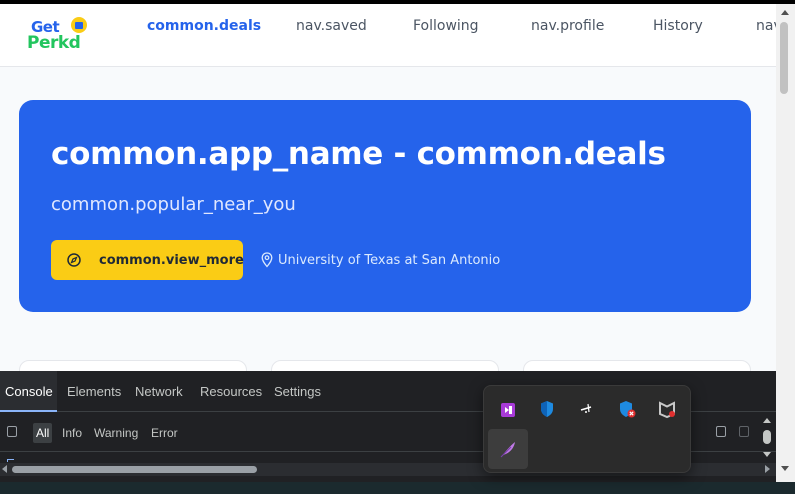 This screenshot has width=795, height=494. Describe the element at coordinates (678, 26) in the screenshot. I see `nav-item-history: History` at that location.